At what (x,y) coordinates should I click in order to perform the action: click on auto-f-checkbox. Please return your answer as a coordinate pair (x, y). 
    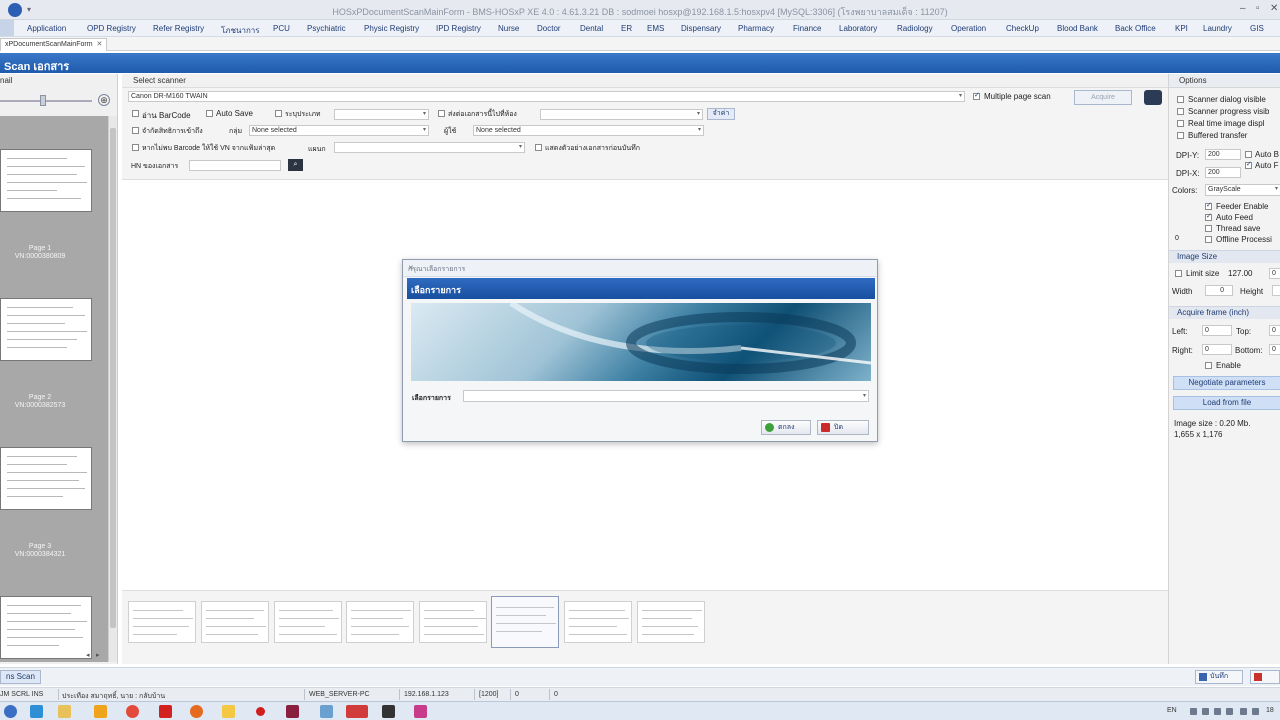
    Looking at the image, I should click on (1248, 164).